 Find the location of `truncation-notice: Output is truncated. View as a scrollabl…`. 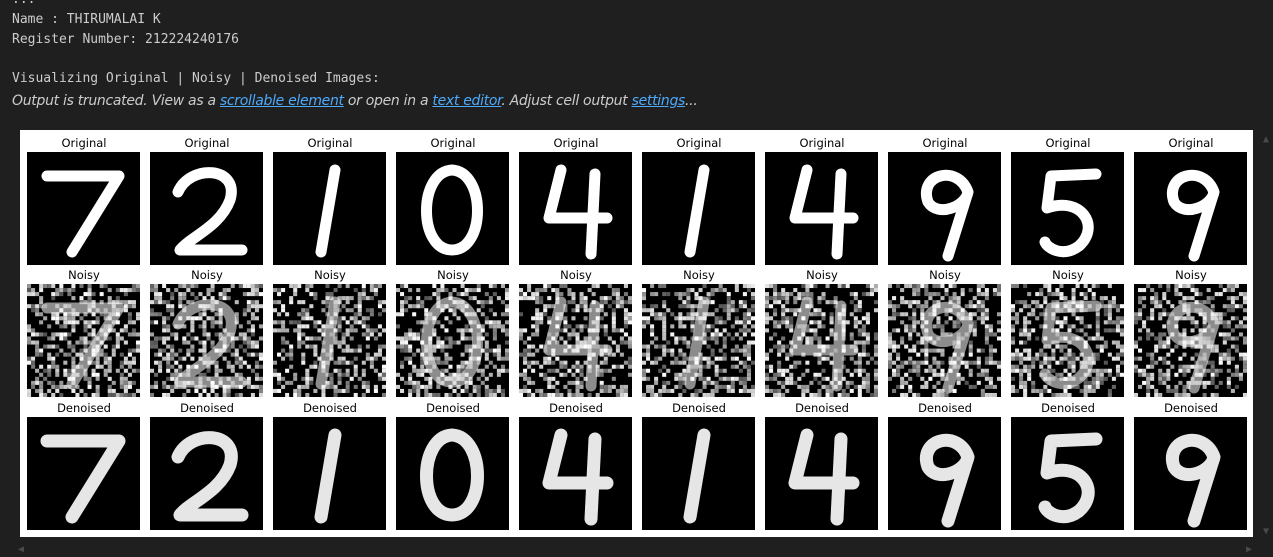

truncation-notice: Output is truncated. View as a scrollabl… is located at coordinates (355, 101).